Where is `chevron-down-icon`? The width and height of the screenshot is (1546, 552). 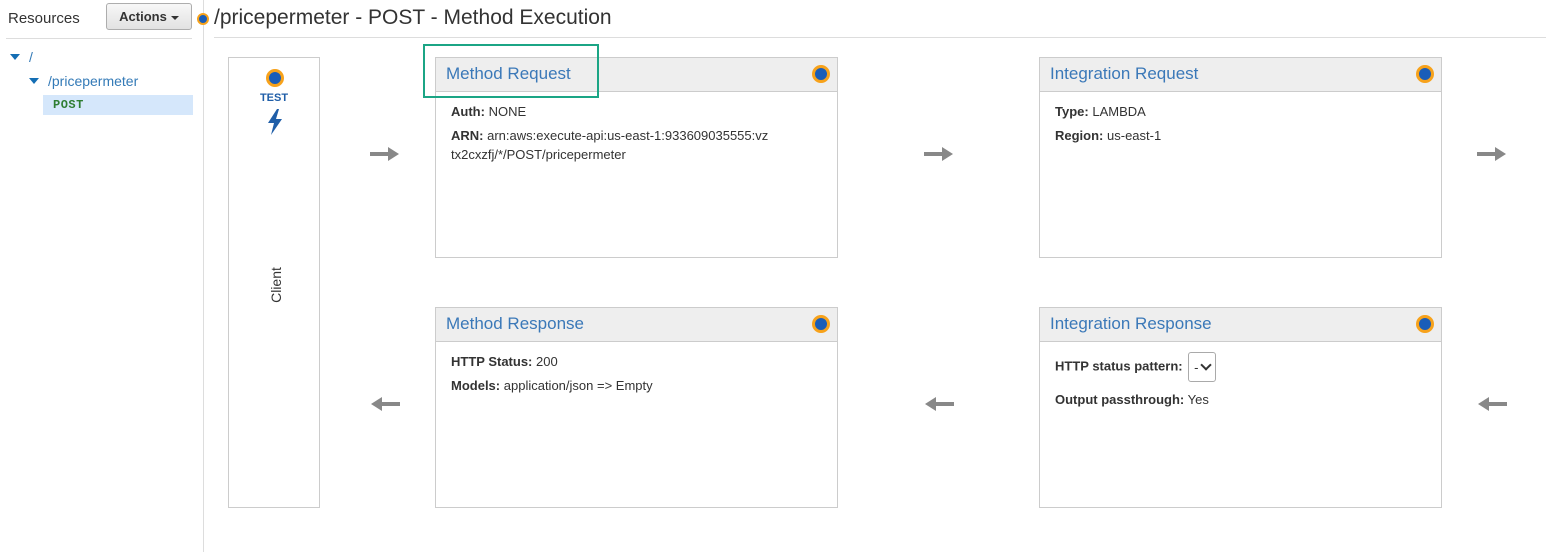 chevron-down-icon is located at coordinates (1206, 365).